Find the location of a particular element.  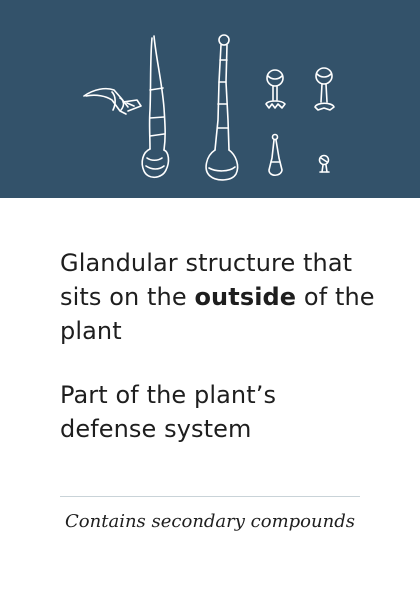

footer-note: Contains secondary compounds is located at coordinates (210, 521).